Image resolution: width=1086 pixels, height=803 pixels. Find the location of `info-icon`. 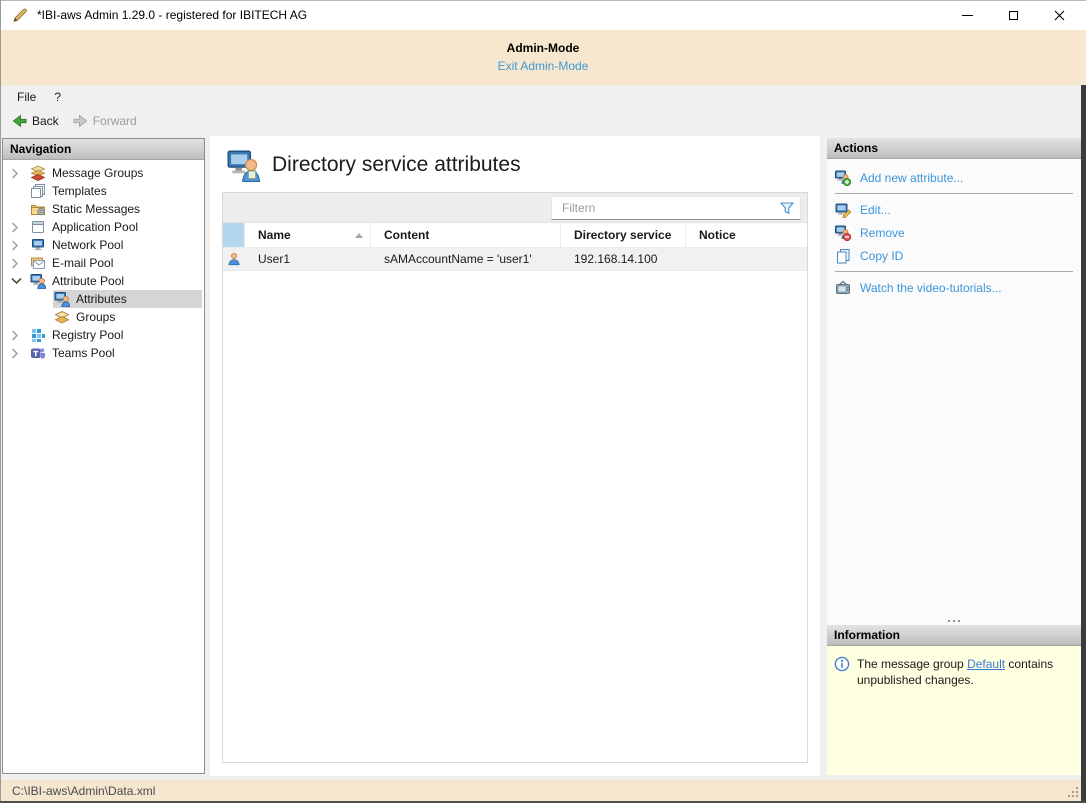

info-icon is located at coordinates (842, 664).